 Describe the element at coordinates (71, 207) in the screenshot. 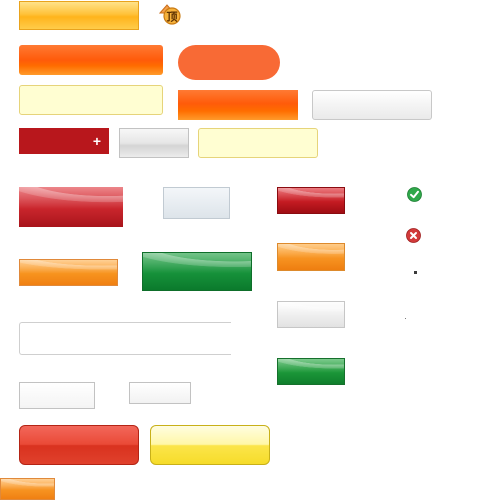

I see `red-glossy-button` at that location.